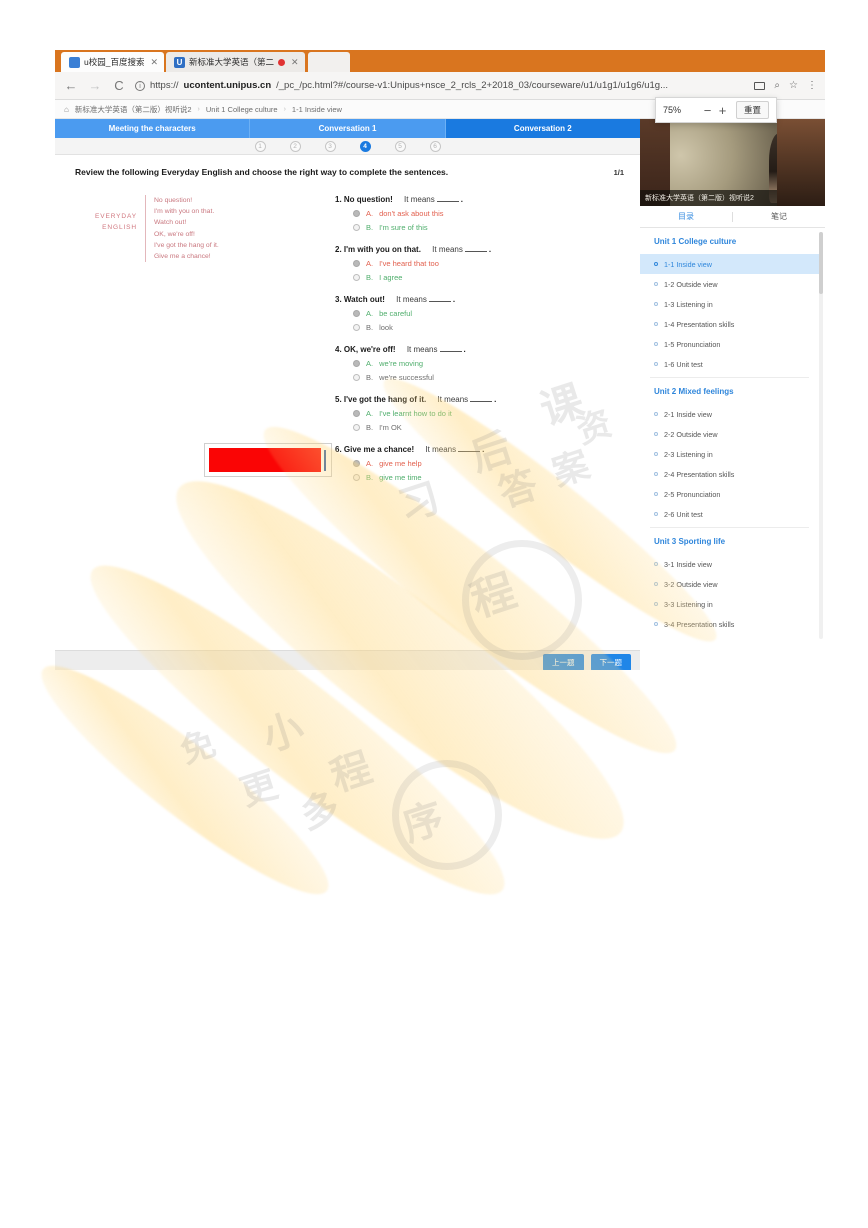 The width and height of the screenshot is (868, 1228). I want to click on back-button: ←, so click(71, 85).